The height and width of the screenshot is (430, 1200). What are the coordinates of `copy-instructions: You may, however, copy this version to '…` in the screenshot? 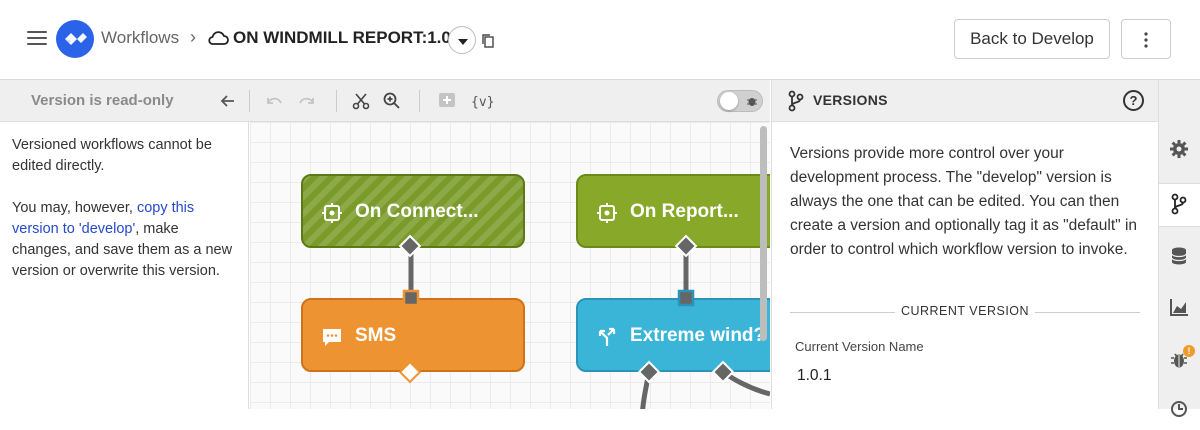 It's located at (124, 240).